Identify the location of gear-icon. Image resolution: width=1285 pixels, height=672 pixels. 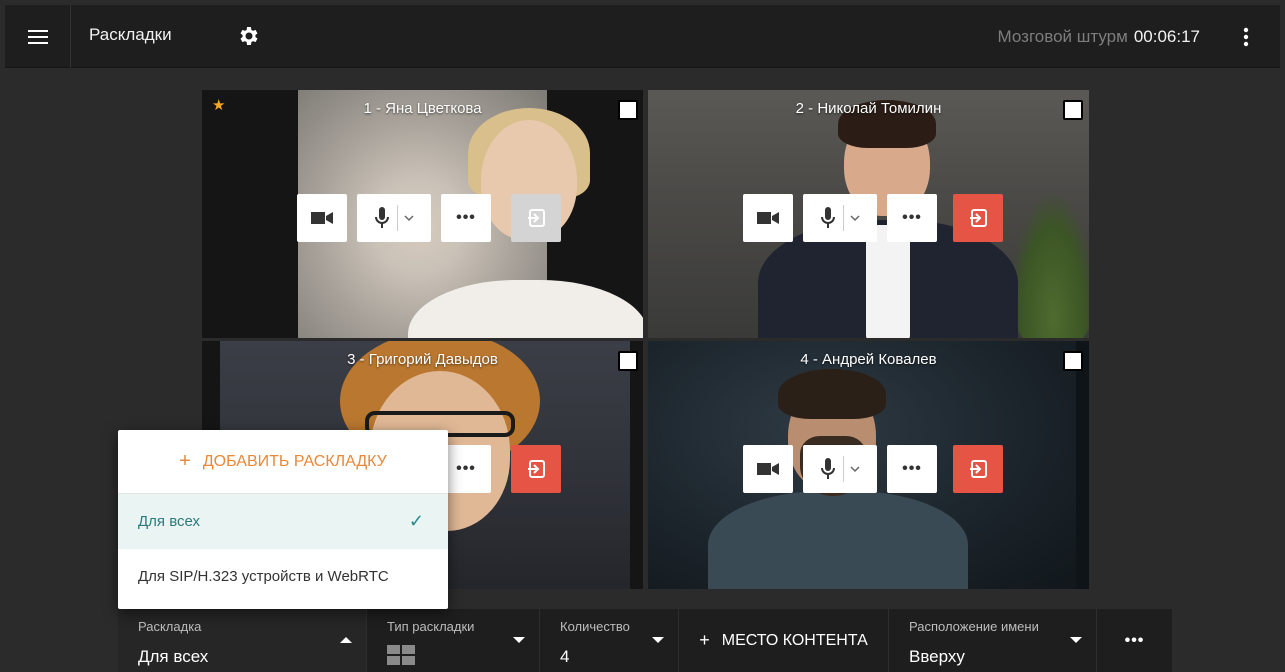
(249, 36).